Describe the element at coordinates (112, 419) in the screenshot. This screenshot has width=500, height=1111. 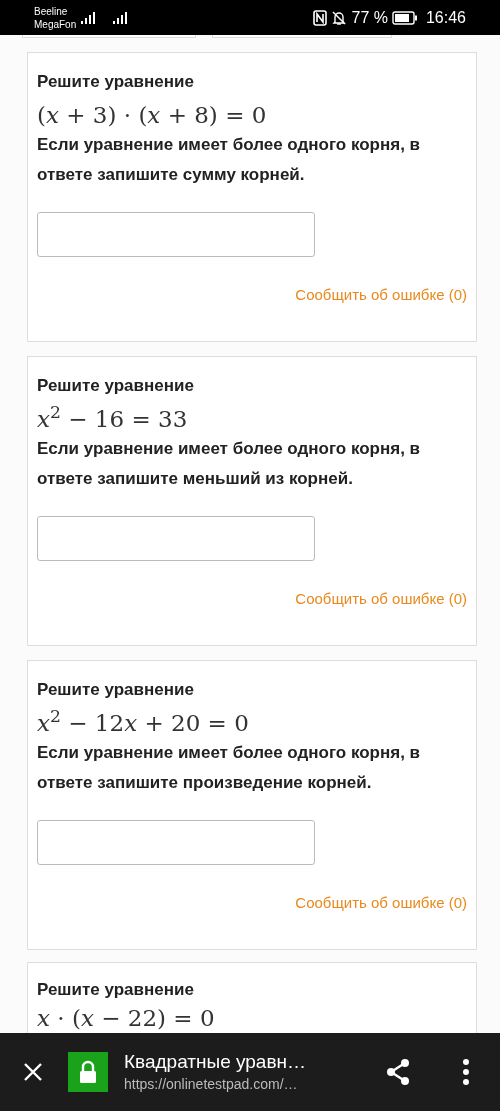
I see `equation: 𝑥$^{2}$ − 16 = 33` at that location.